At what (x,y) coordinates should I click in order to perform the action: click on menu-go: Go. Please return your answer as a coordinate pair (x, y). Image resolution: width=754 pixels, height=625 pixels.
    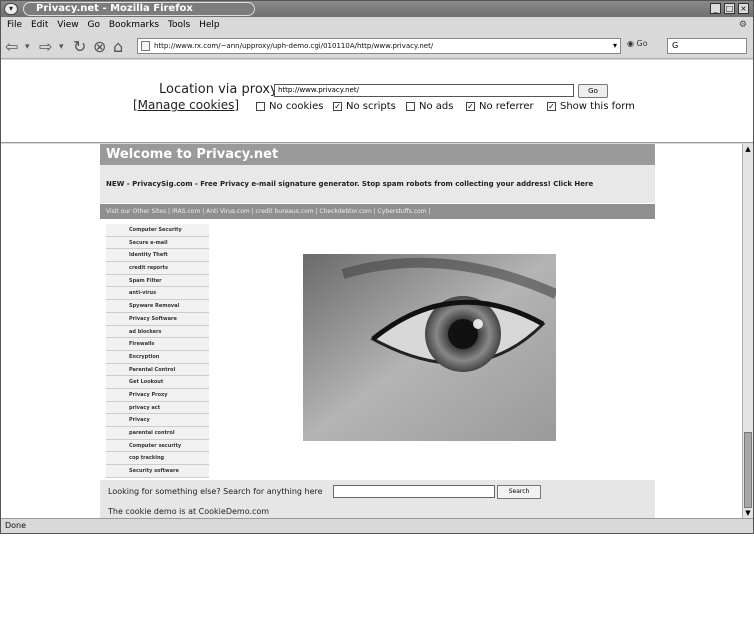
    Looking at the image, I should click on (93, 25).